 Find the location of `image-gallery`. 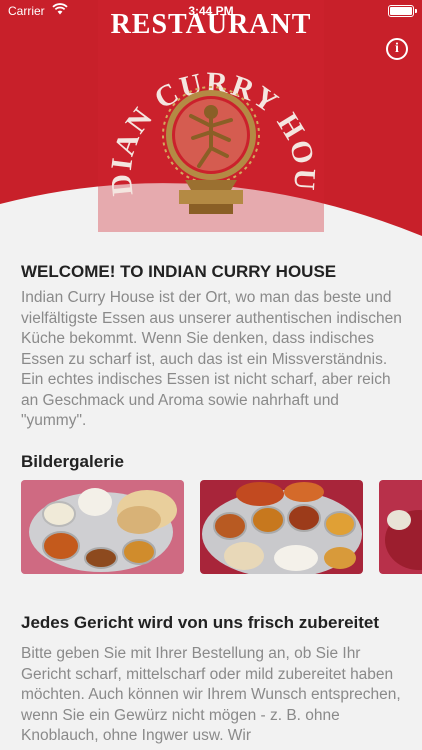

image-gallery is located at coordinates (221, 527).